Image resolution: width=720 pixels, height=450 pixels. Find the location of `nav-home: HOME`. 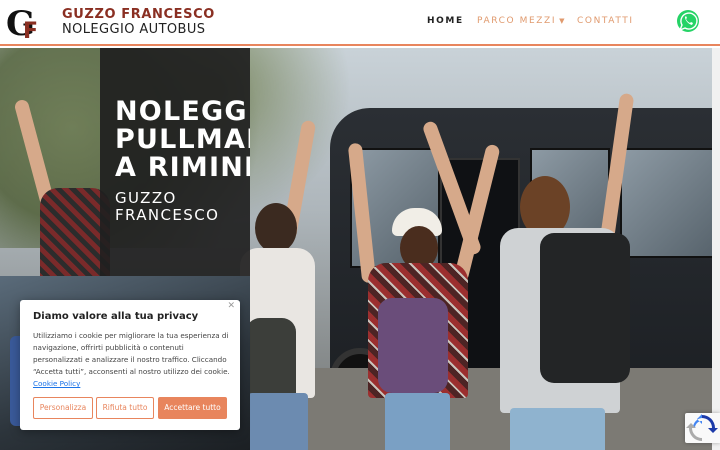

nav-home: HOME is located at coordinates (445, 21).